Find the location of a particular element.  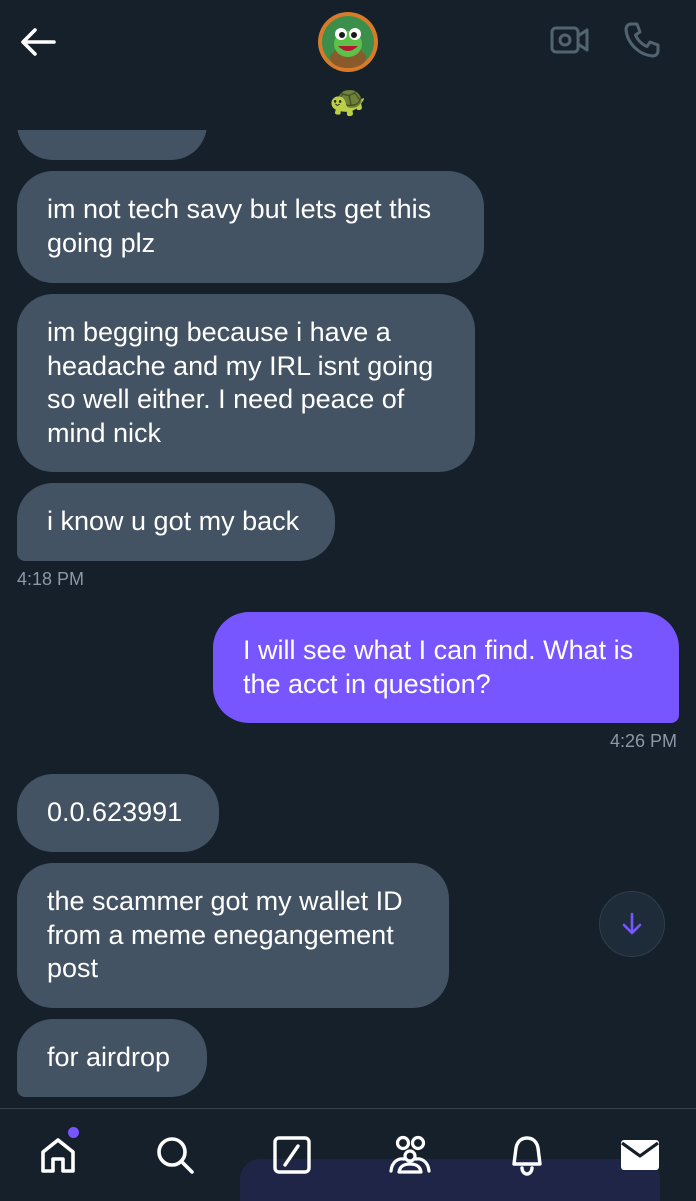

nav-notifications is located at coordinates (527, 1155).